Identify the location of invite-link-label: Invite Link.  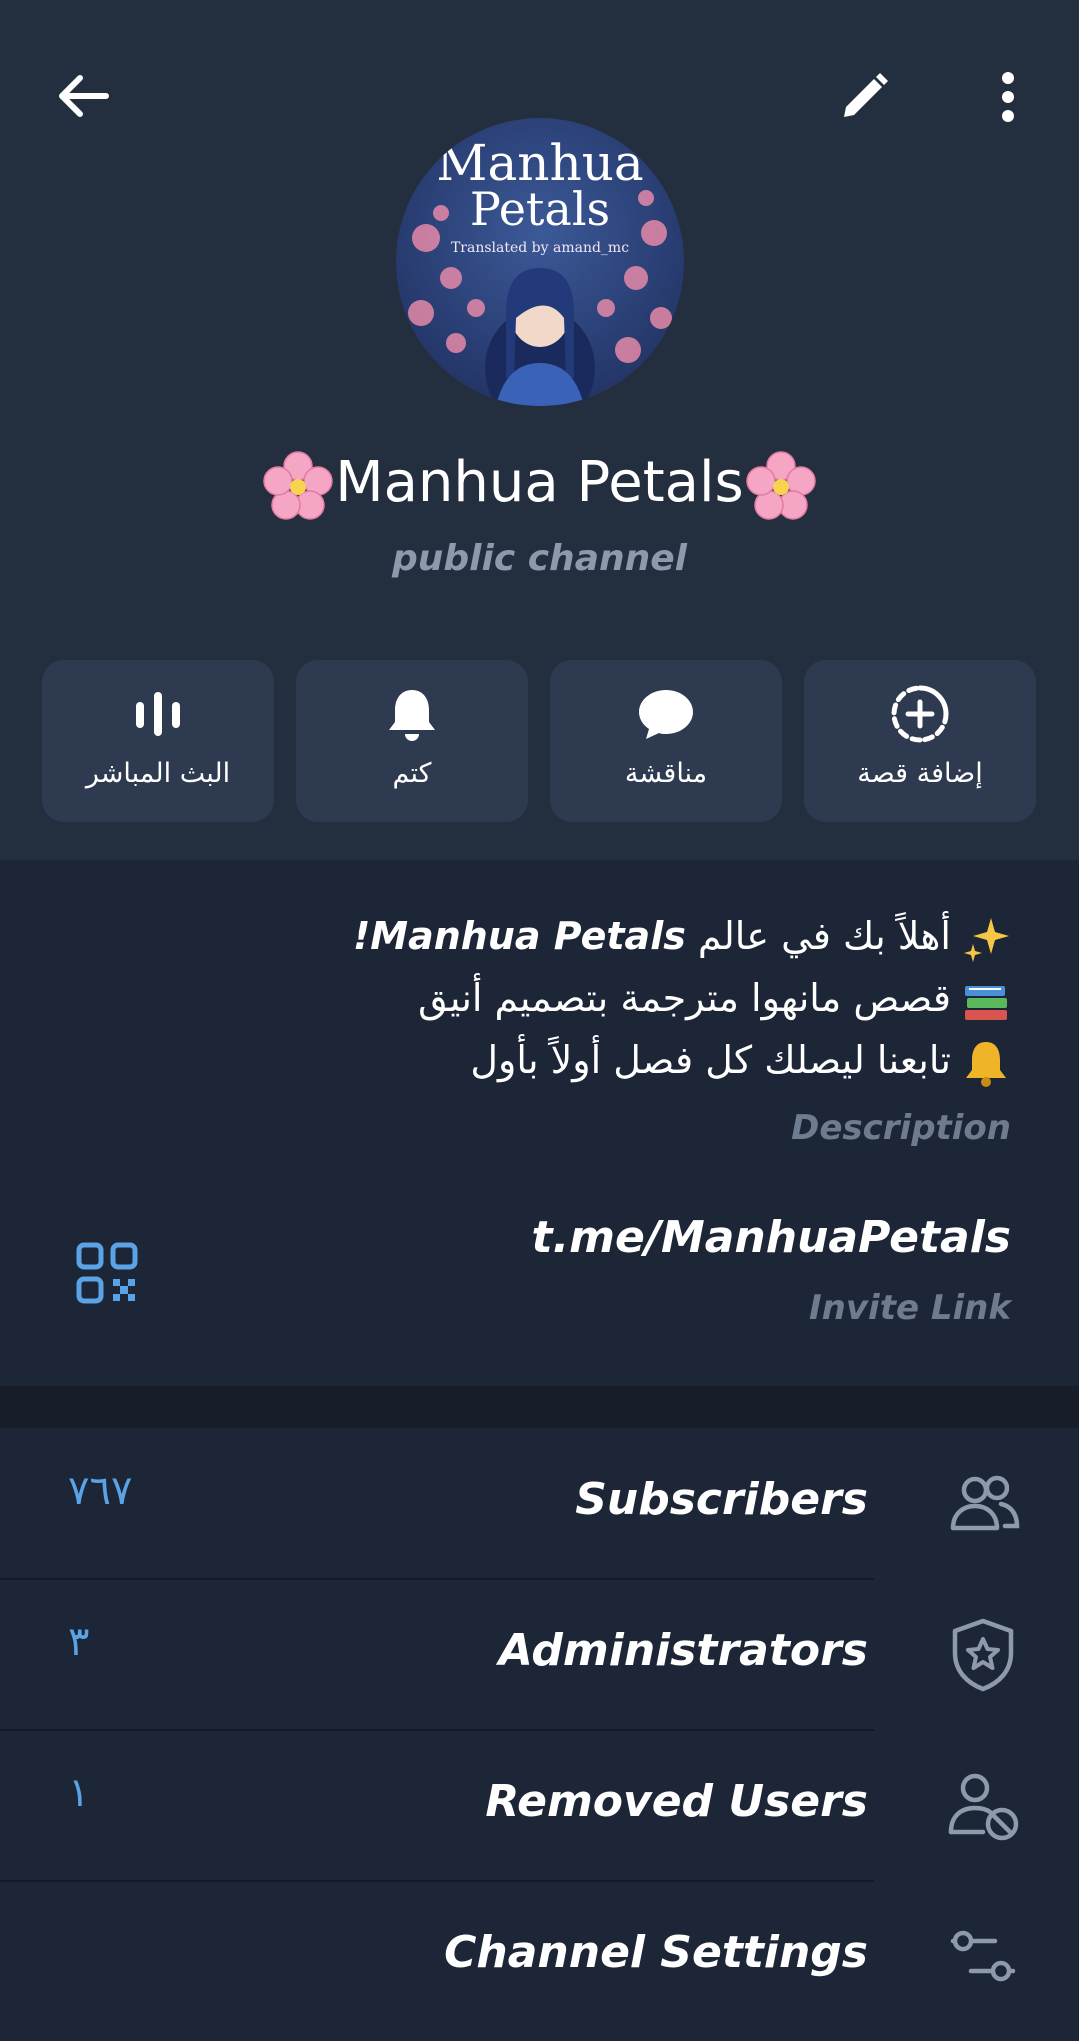
(910, 1308).